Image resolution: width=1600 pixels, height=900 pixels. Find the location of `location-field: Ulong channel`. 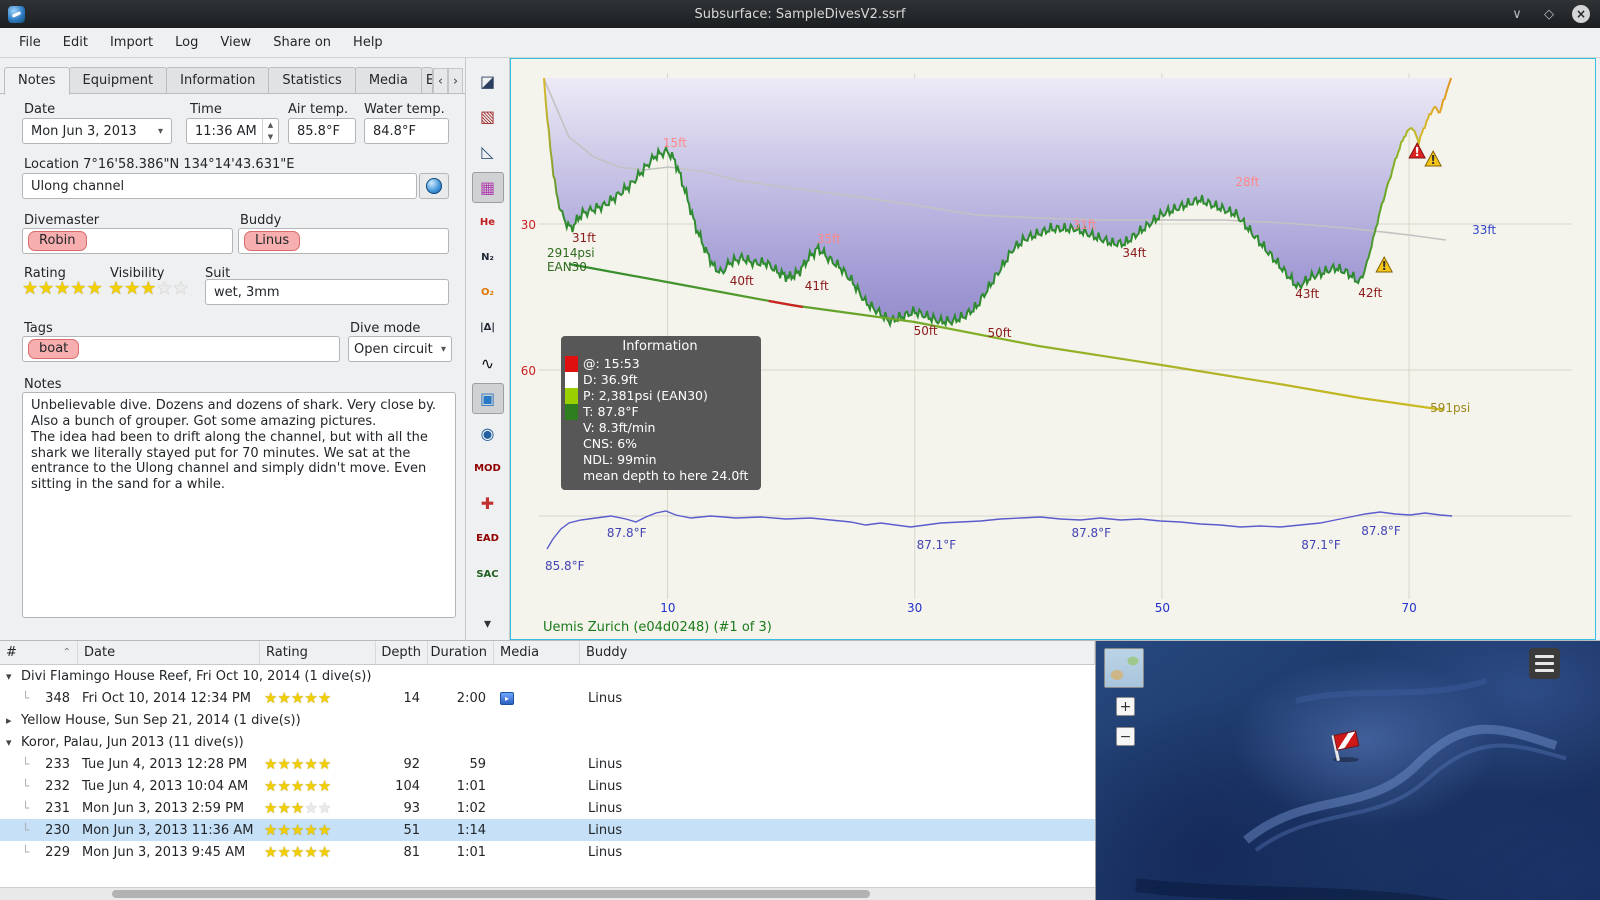

location-field: Ulong channel is located at coordinates (219, 186).